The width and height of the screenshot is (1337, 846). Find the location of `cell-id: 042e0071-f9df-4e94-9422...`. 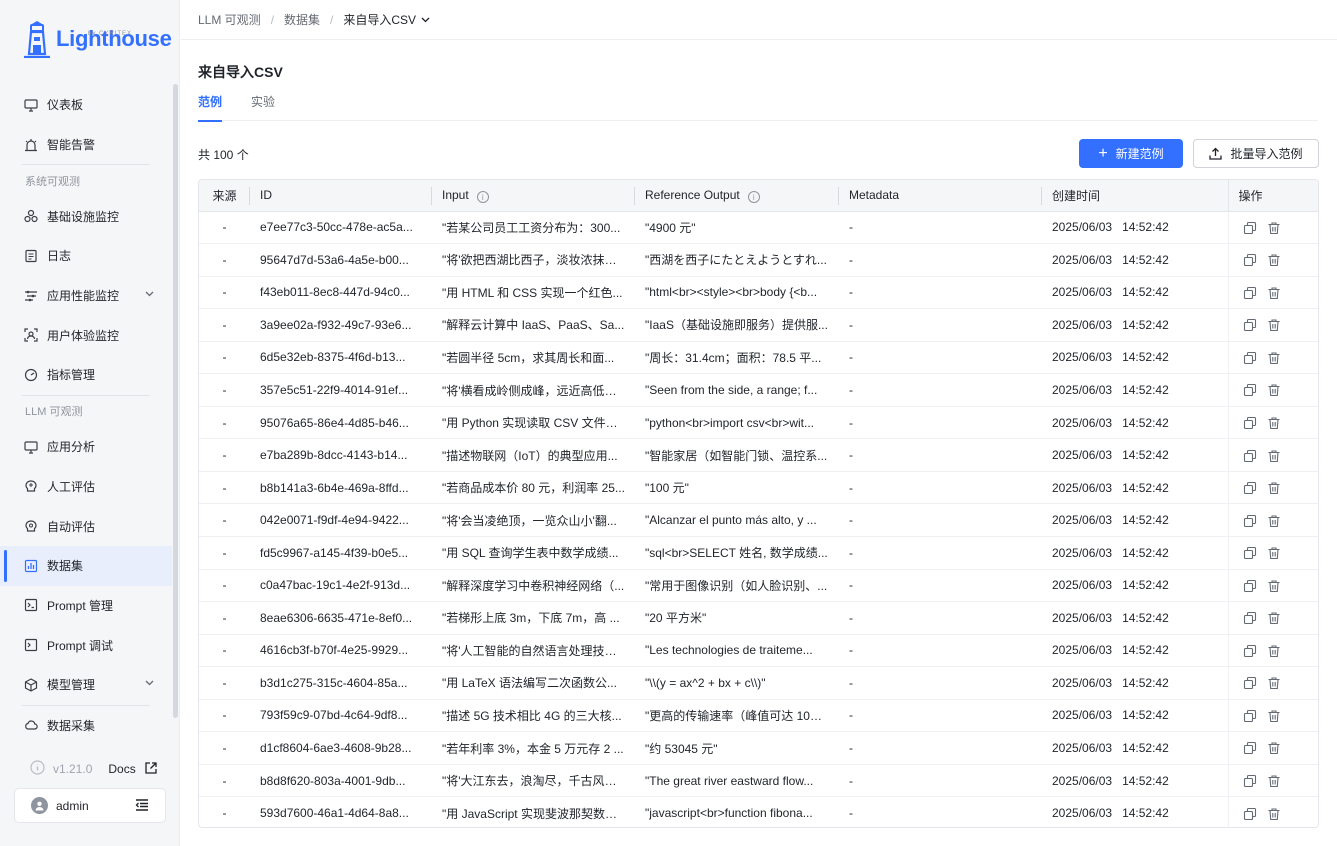

cell-id: 042e0071-f9df-4e94-9422... is located at coordinates (341, 520).